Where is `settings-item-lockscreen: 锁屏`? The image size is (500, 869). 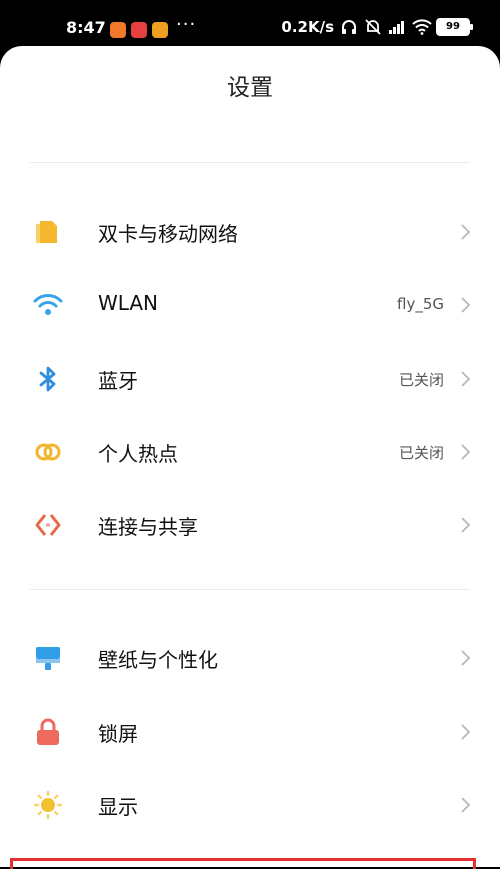
settings-item-lockscreen: 锁屏 is located at coordinates (250, 731).